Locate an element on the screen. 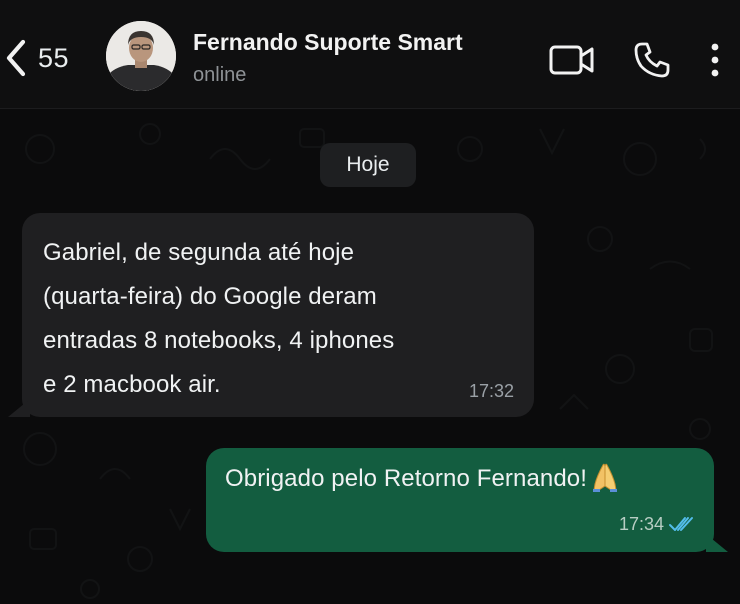 The width and height of the screenshot is (740, 604). video-call-icon is located at coordinates (571, 60).